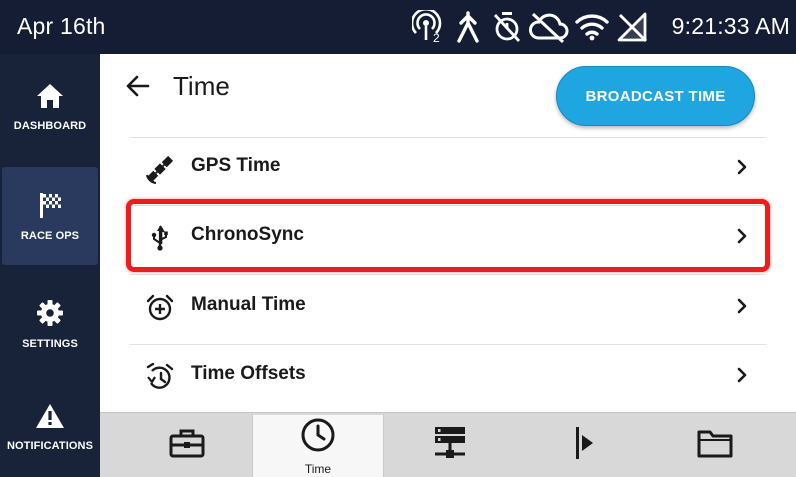  Describe the element at coordinates (247, 234) in the screenshot. I see `menu-item-label: ChronoSync` at that location.